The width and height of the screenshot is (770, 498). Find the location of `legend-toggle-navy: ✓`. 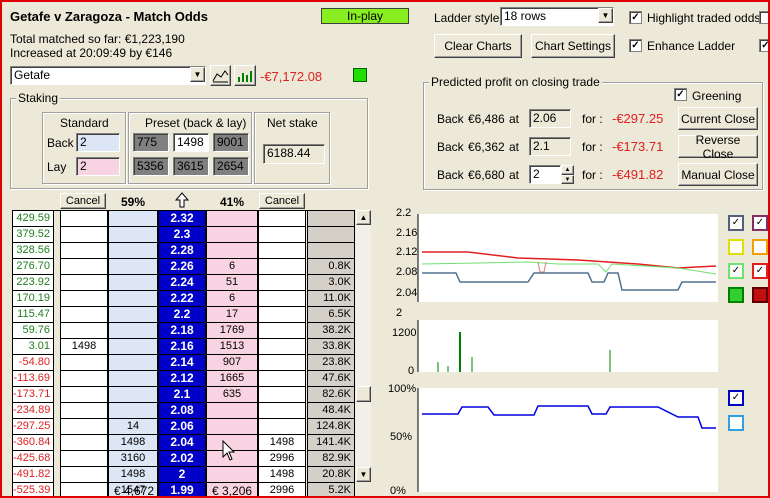

legend-toggle-navy: ✓ is located at coordinates (736, 398).